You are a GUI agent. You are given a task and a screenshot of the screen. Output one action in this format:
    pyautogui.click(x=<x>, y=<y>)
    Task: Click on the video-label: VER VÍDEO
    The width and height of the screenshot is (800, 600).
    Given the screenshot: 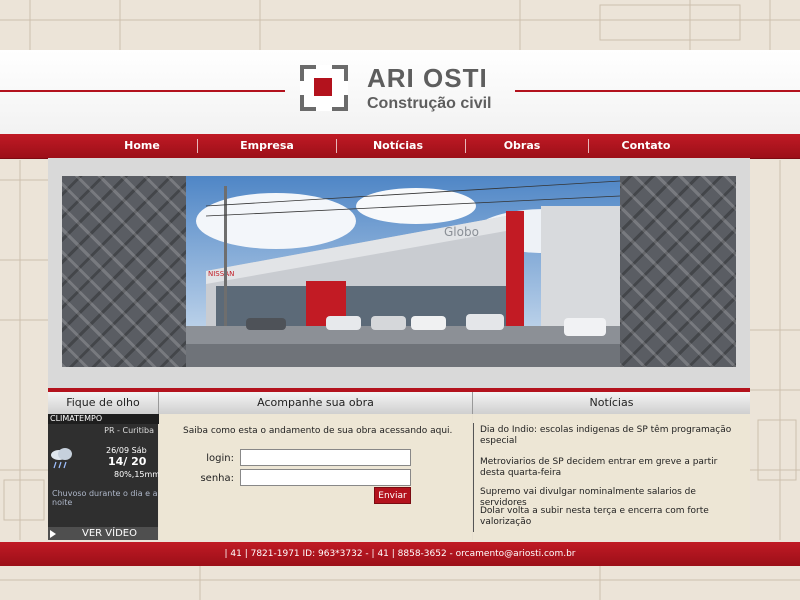 What is the action you would take?
    pyautogui.click(x=109, y=533)
    